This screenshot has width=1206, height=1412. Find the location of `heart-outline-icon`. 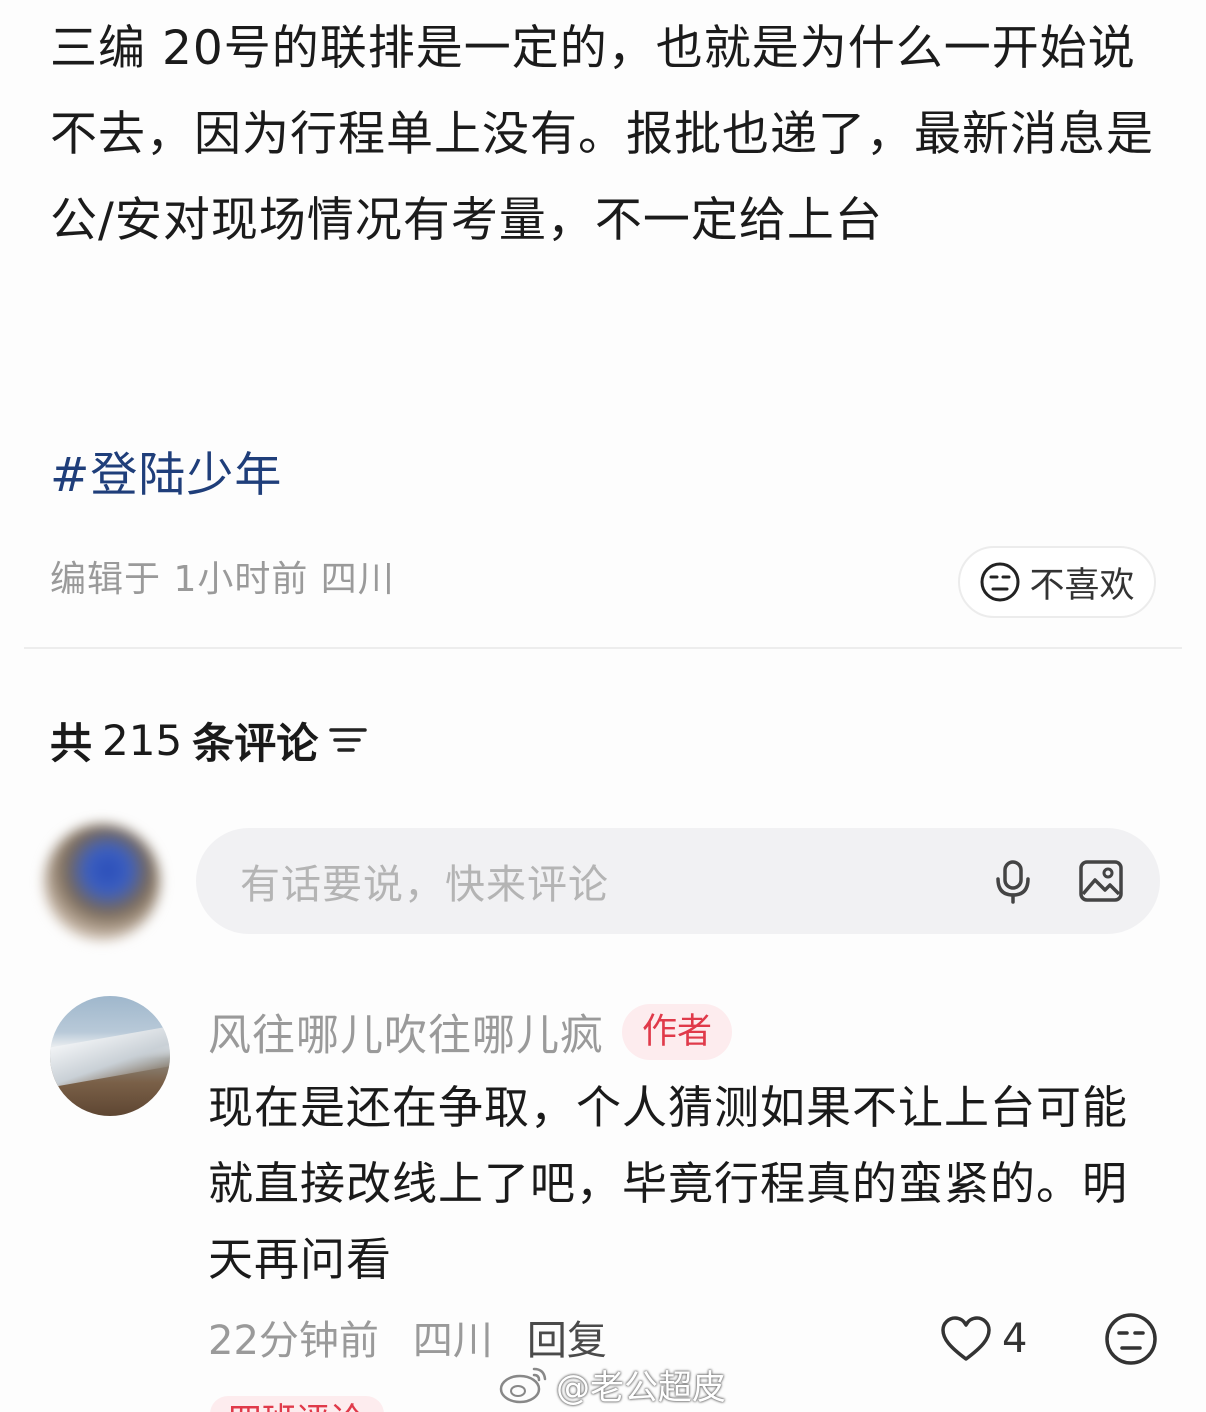

heart-outline-icon is located at coordinates (966, 1338).